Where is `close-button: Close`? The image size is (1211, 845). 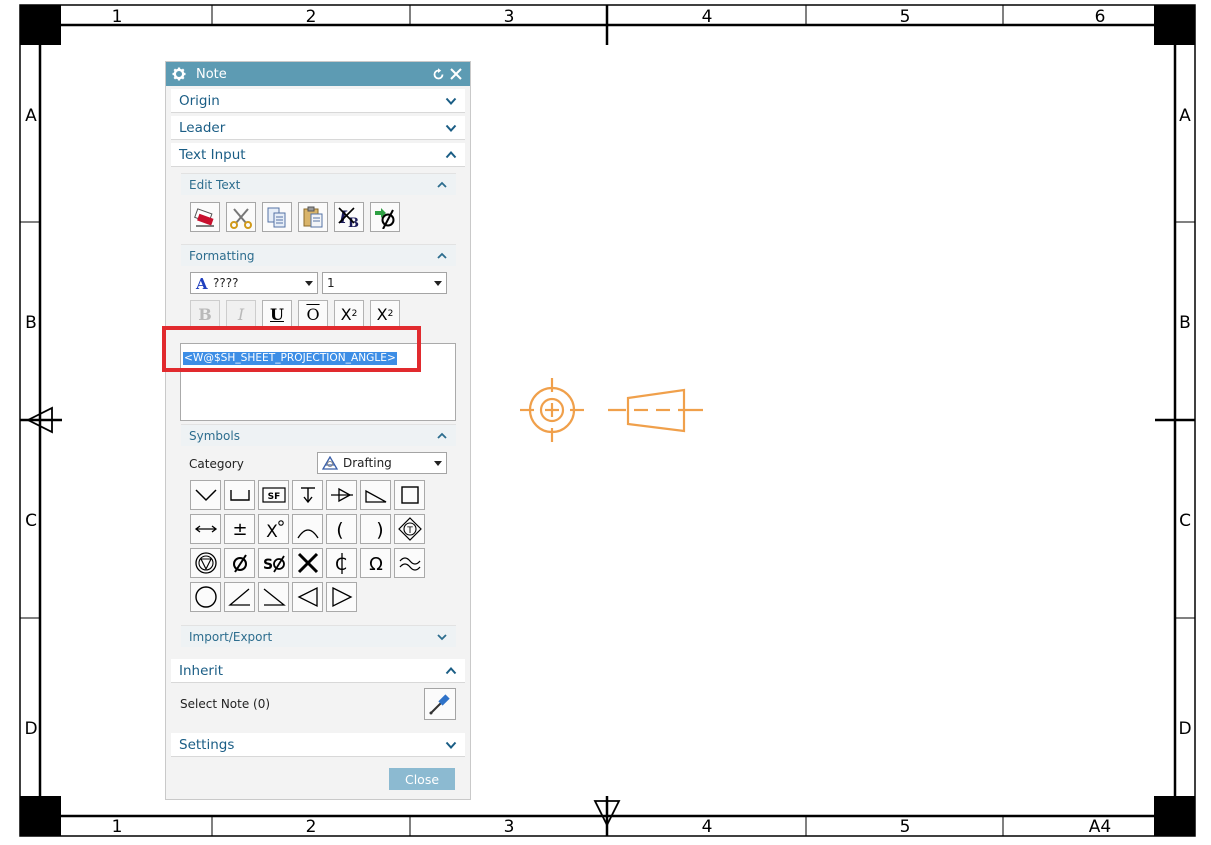 close-button: Close is located at coordinates (422, 779).